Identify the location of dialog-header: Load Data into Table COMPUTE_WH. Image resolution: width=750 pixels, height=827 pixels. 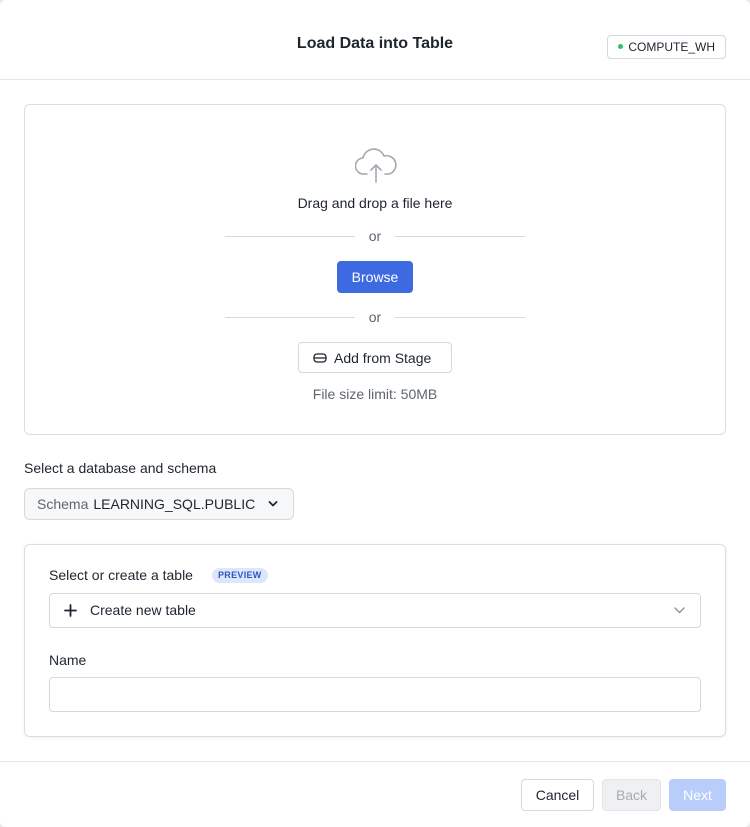
(375, 40).